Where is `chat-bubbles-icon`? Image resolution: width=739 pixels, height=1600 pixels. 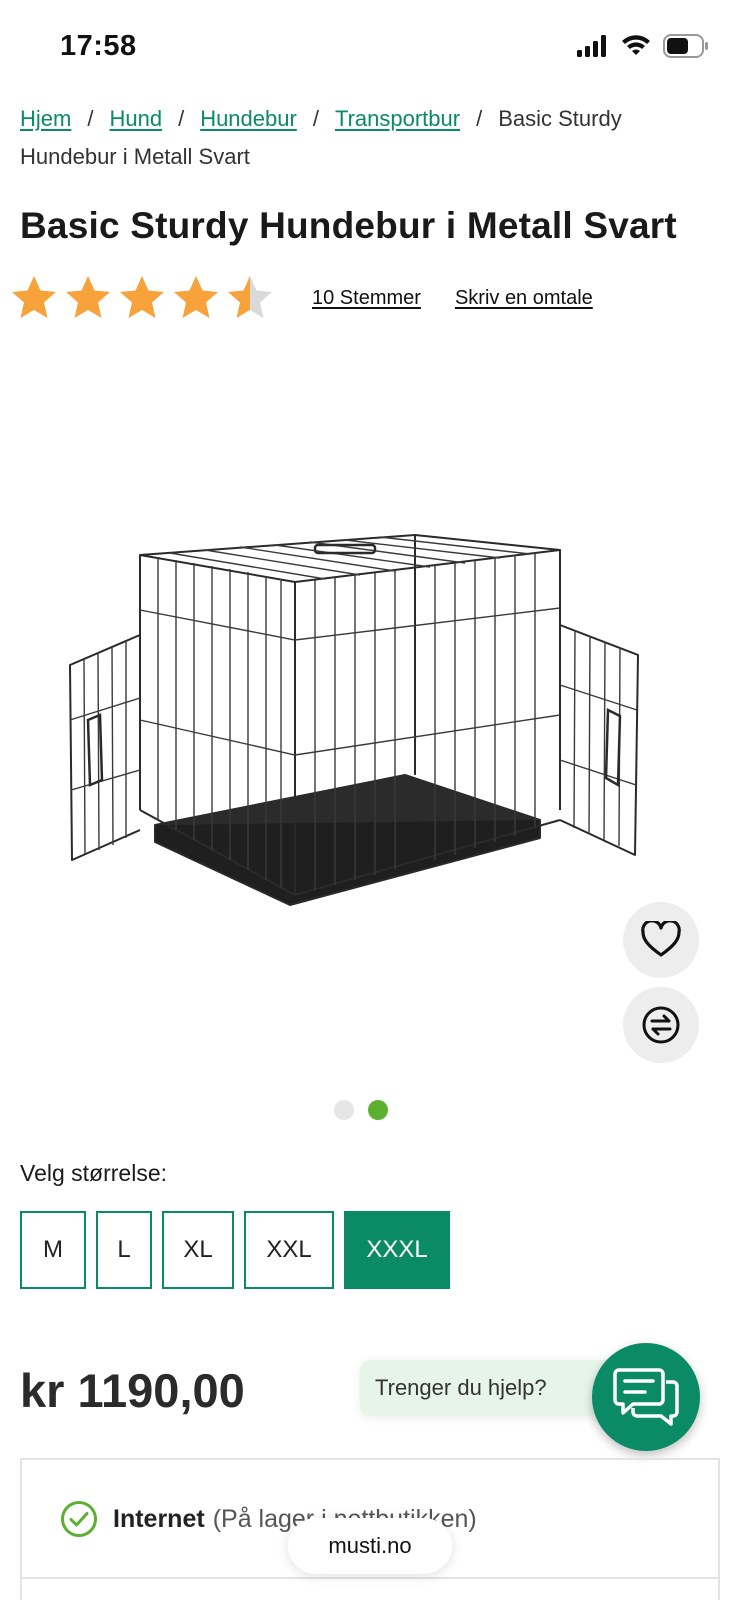
chat-bubbles-icon is located at coordinates (646, 1397).